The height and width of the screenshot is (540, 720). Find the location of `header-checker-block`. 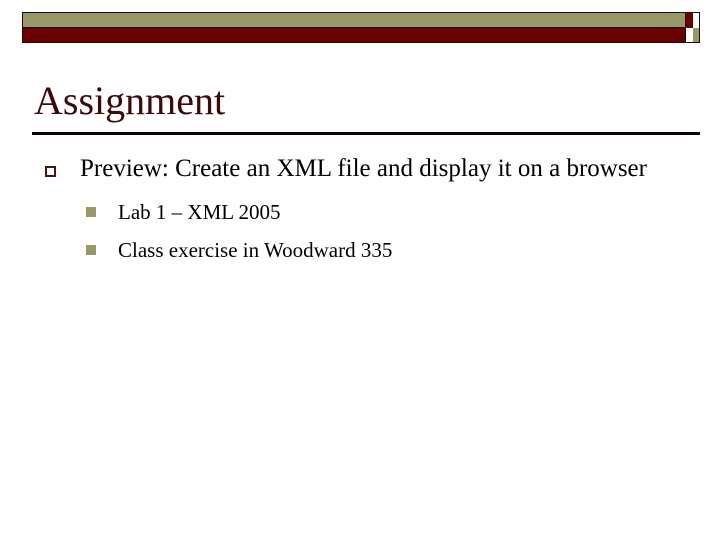

header-checker-block is located at coordinates (693, 27).